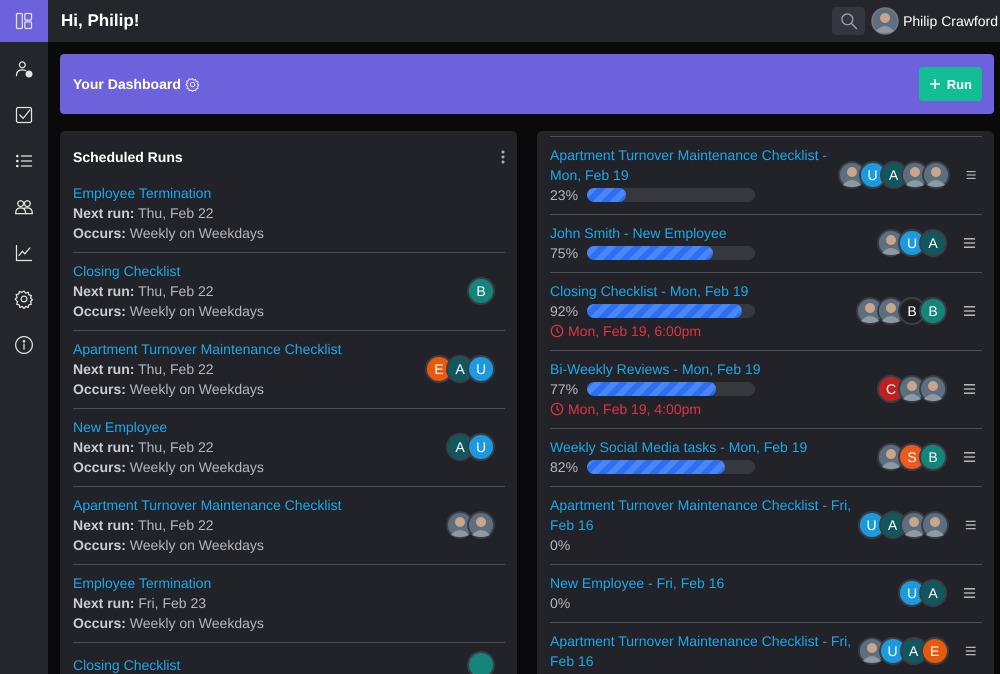 Image resolution: width=1000 pixels, height=674 pixels. I want to click on greeting: Hi, Philip!, so click(100, 21).